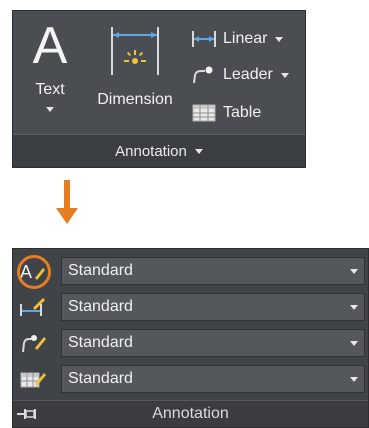  What do you see at coordinates (34, 272) in the screenshot?
I see `highlight-circle` at bounding box center [34, 272].